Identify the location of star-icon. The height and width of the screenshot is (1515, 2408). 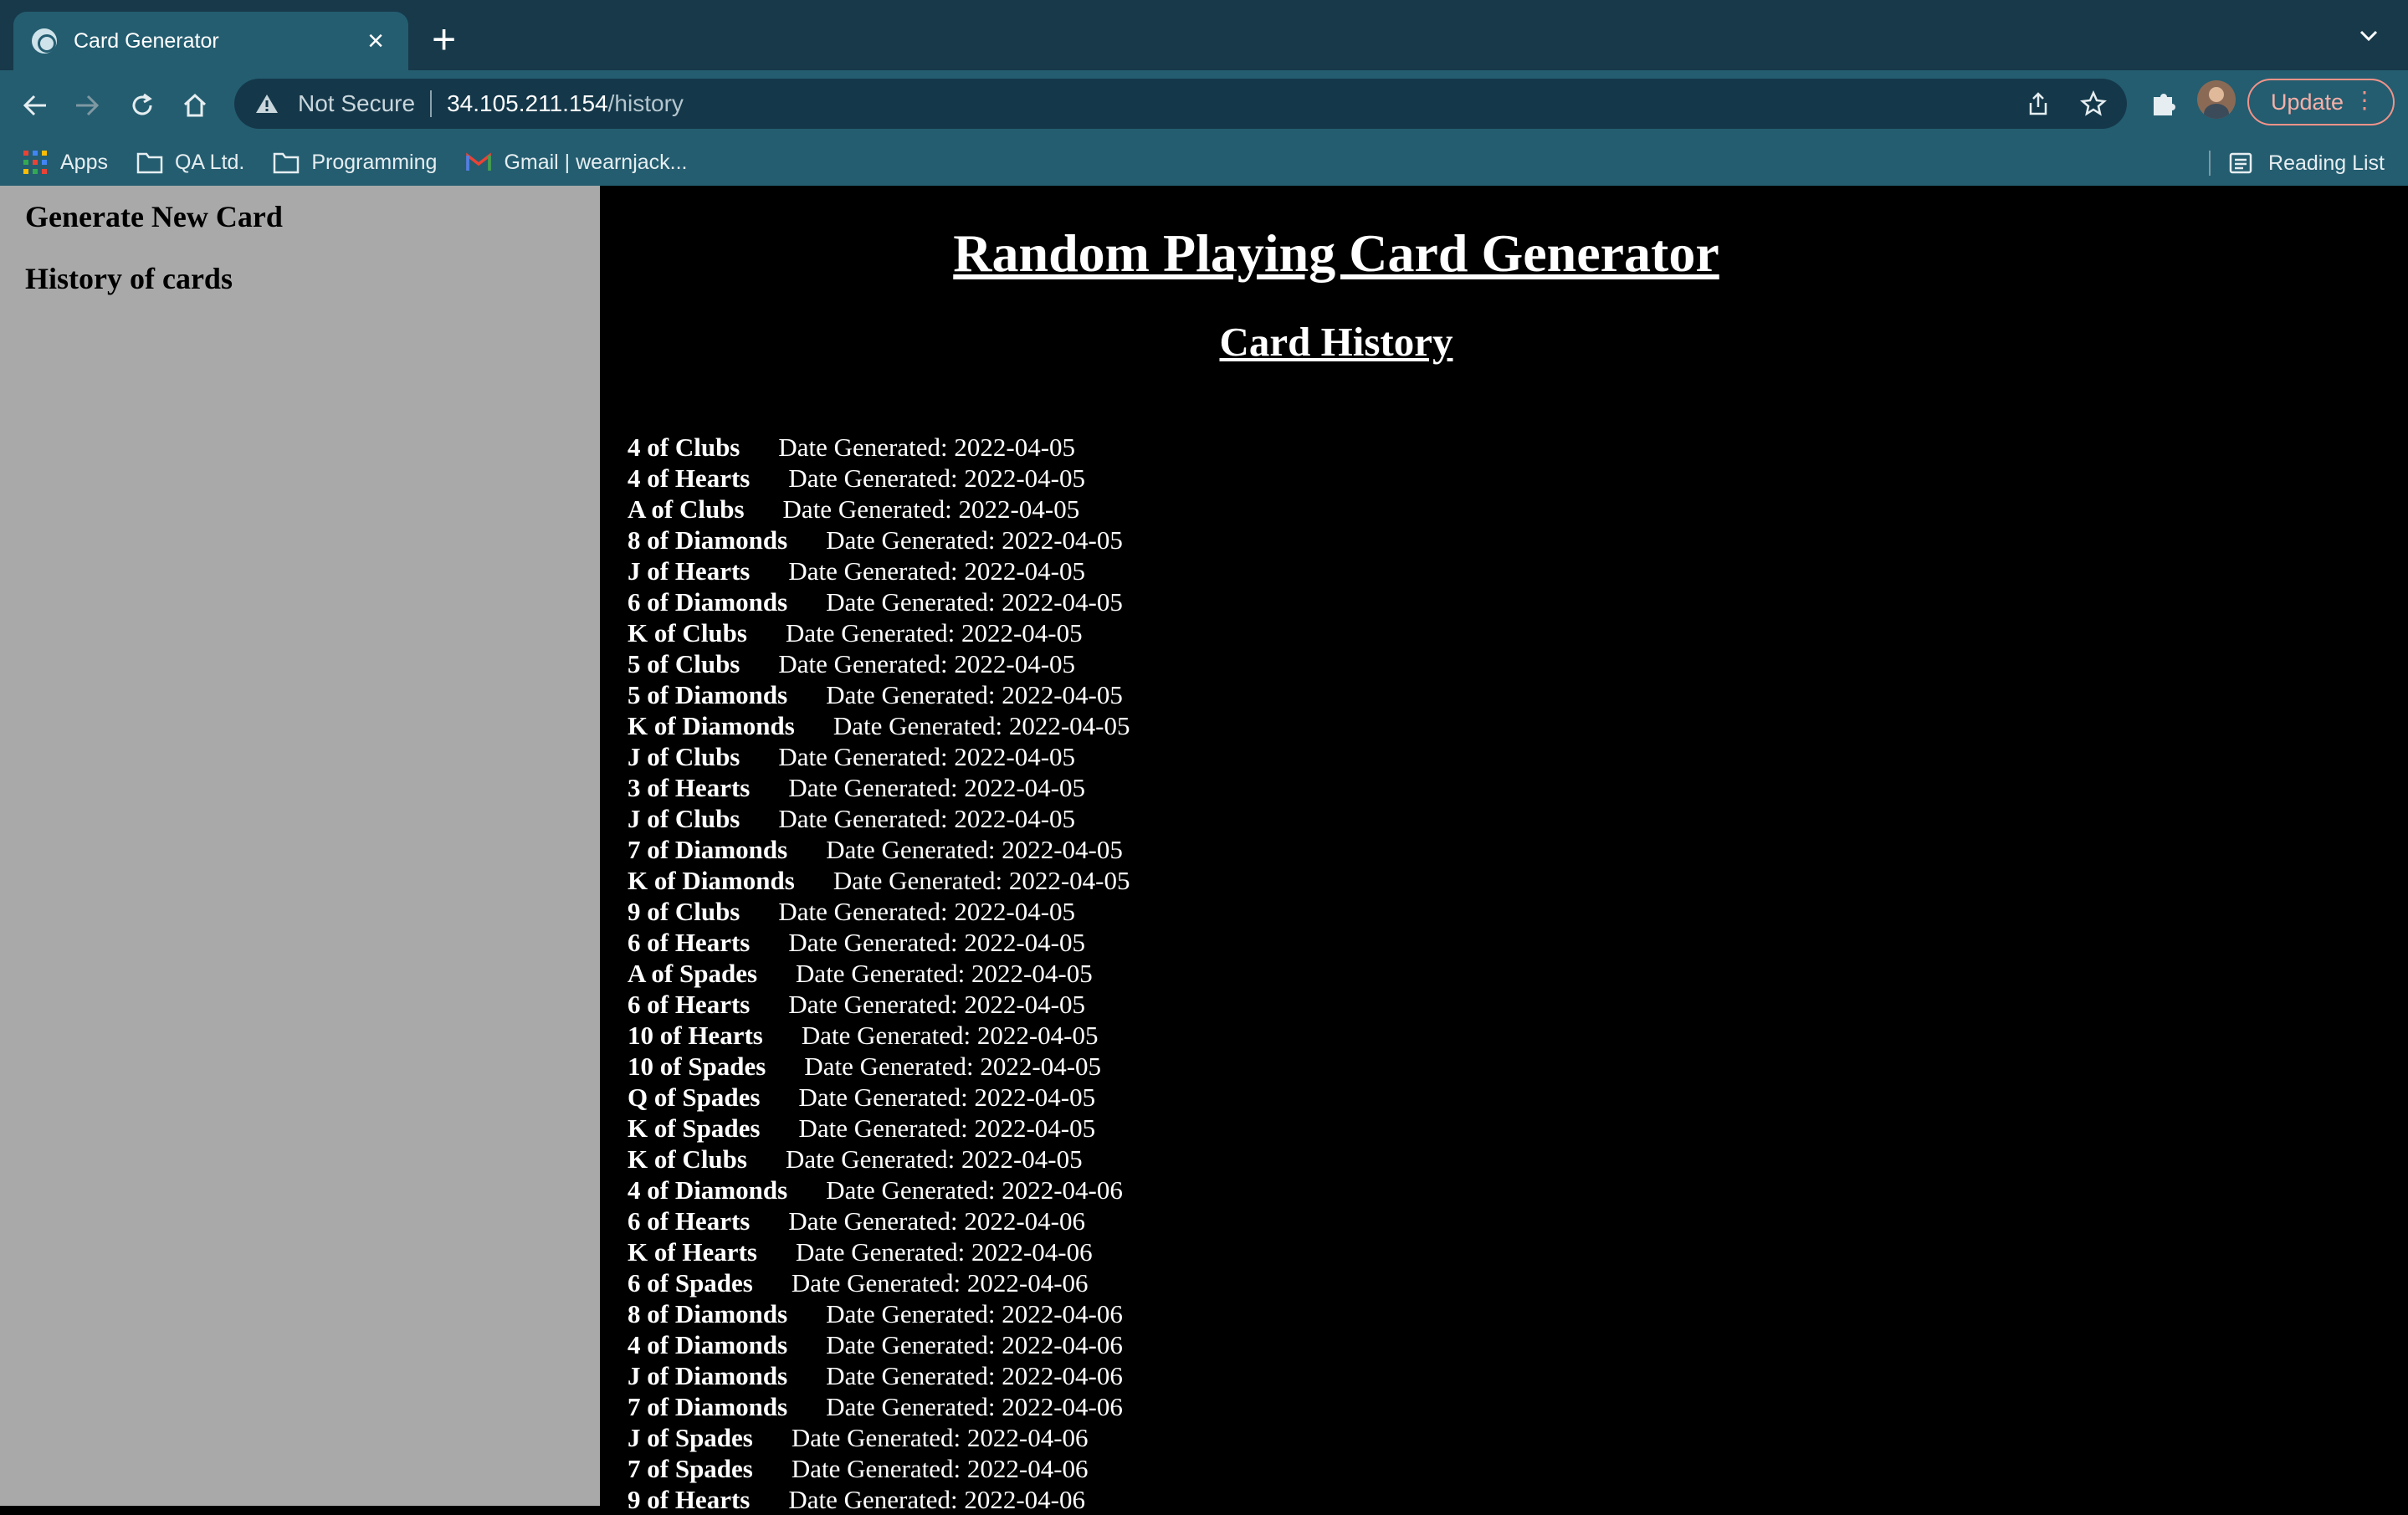
(2093, 104).